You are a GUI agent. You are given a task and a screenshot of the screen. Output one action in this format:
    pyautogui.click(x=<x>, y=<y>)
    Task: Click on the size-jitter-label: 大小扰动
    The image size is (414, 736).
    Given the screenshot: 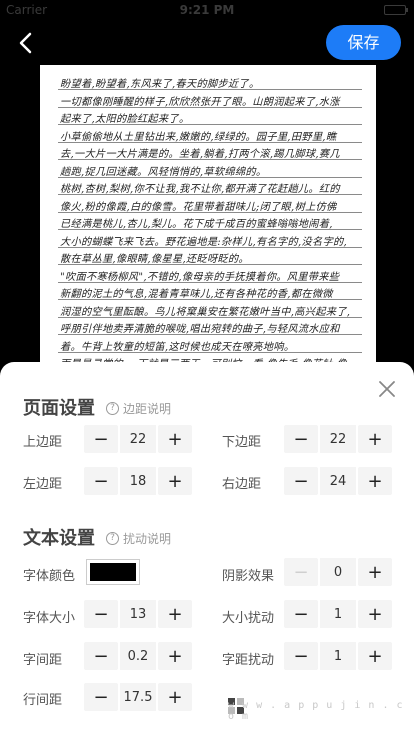 What is the action you would take?
    pyautogui.click(x=248, y=618)
    